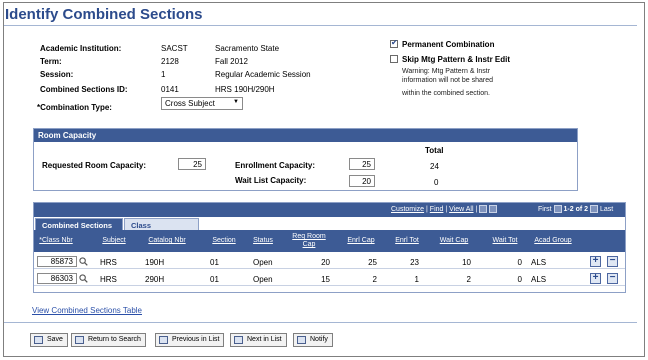  I want to click on column-subject: Subject, so click(114, 241).